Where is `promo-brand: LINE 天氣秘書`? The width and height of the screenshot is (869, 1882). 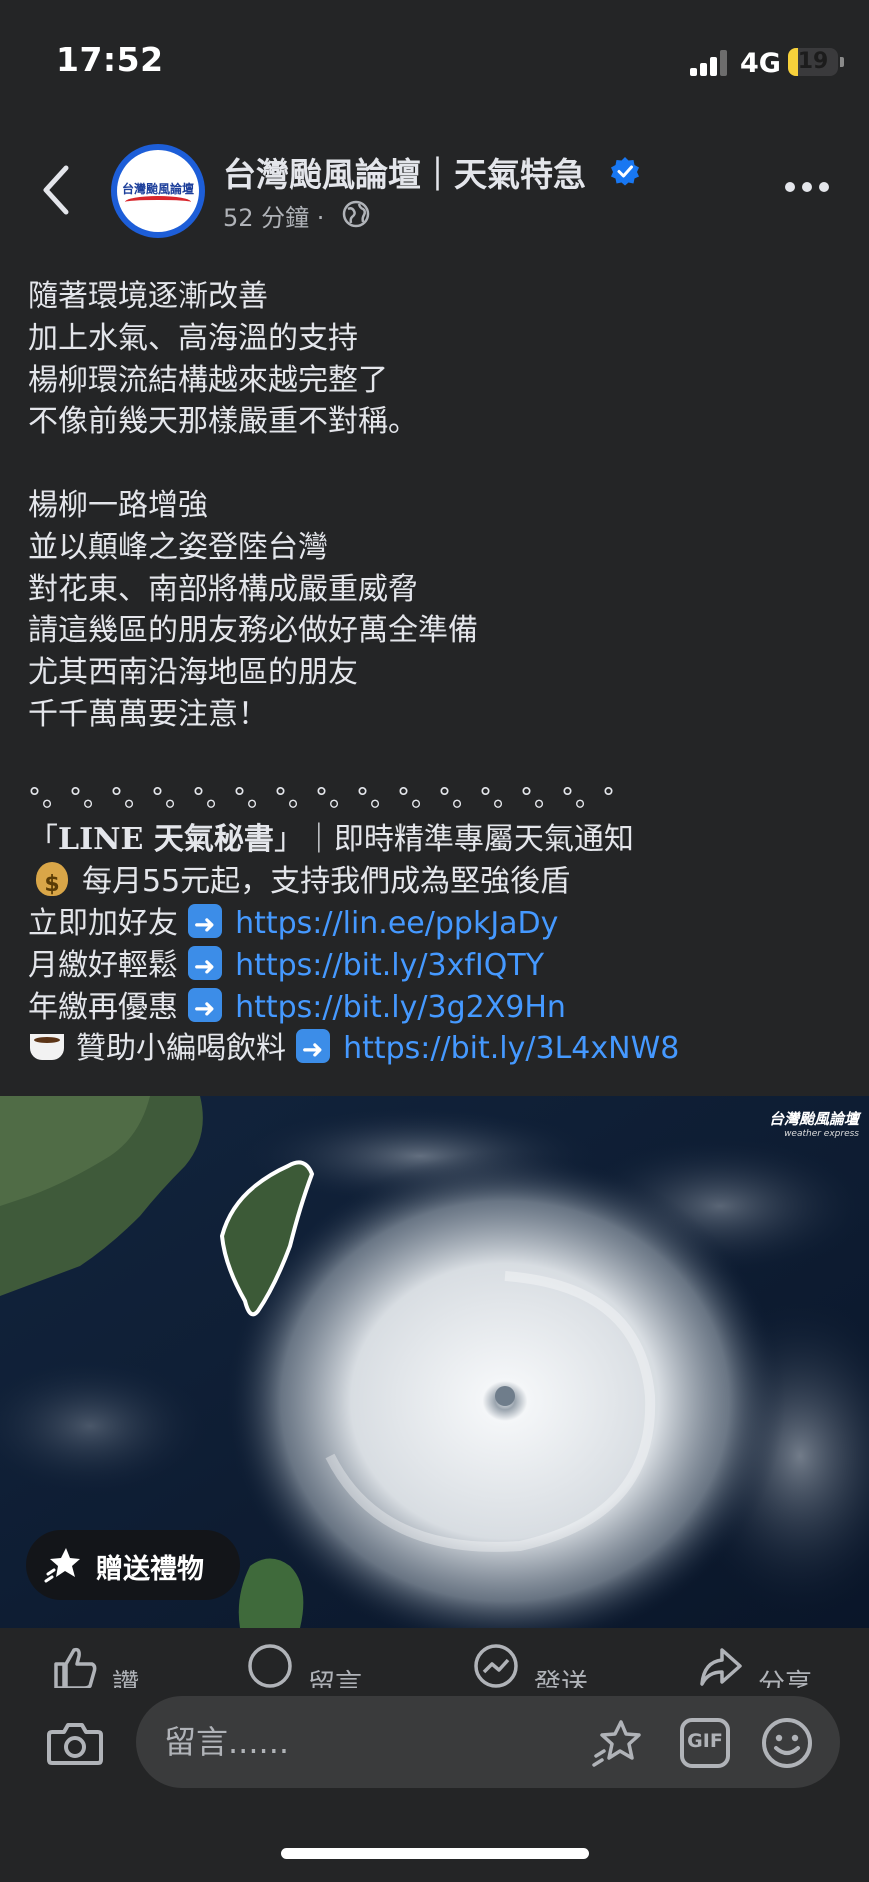 promo-brand: LINE 天氣秘書 is located at coordinates (166, 840).